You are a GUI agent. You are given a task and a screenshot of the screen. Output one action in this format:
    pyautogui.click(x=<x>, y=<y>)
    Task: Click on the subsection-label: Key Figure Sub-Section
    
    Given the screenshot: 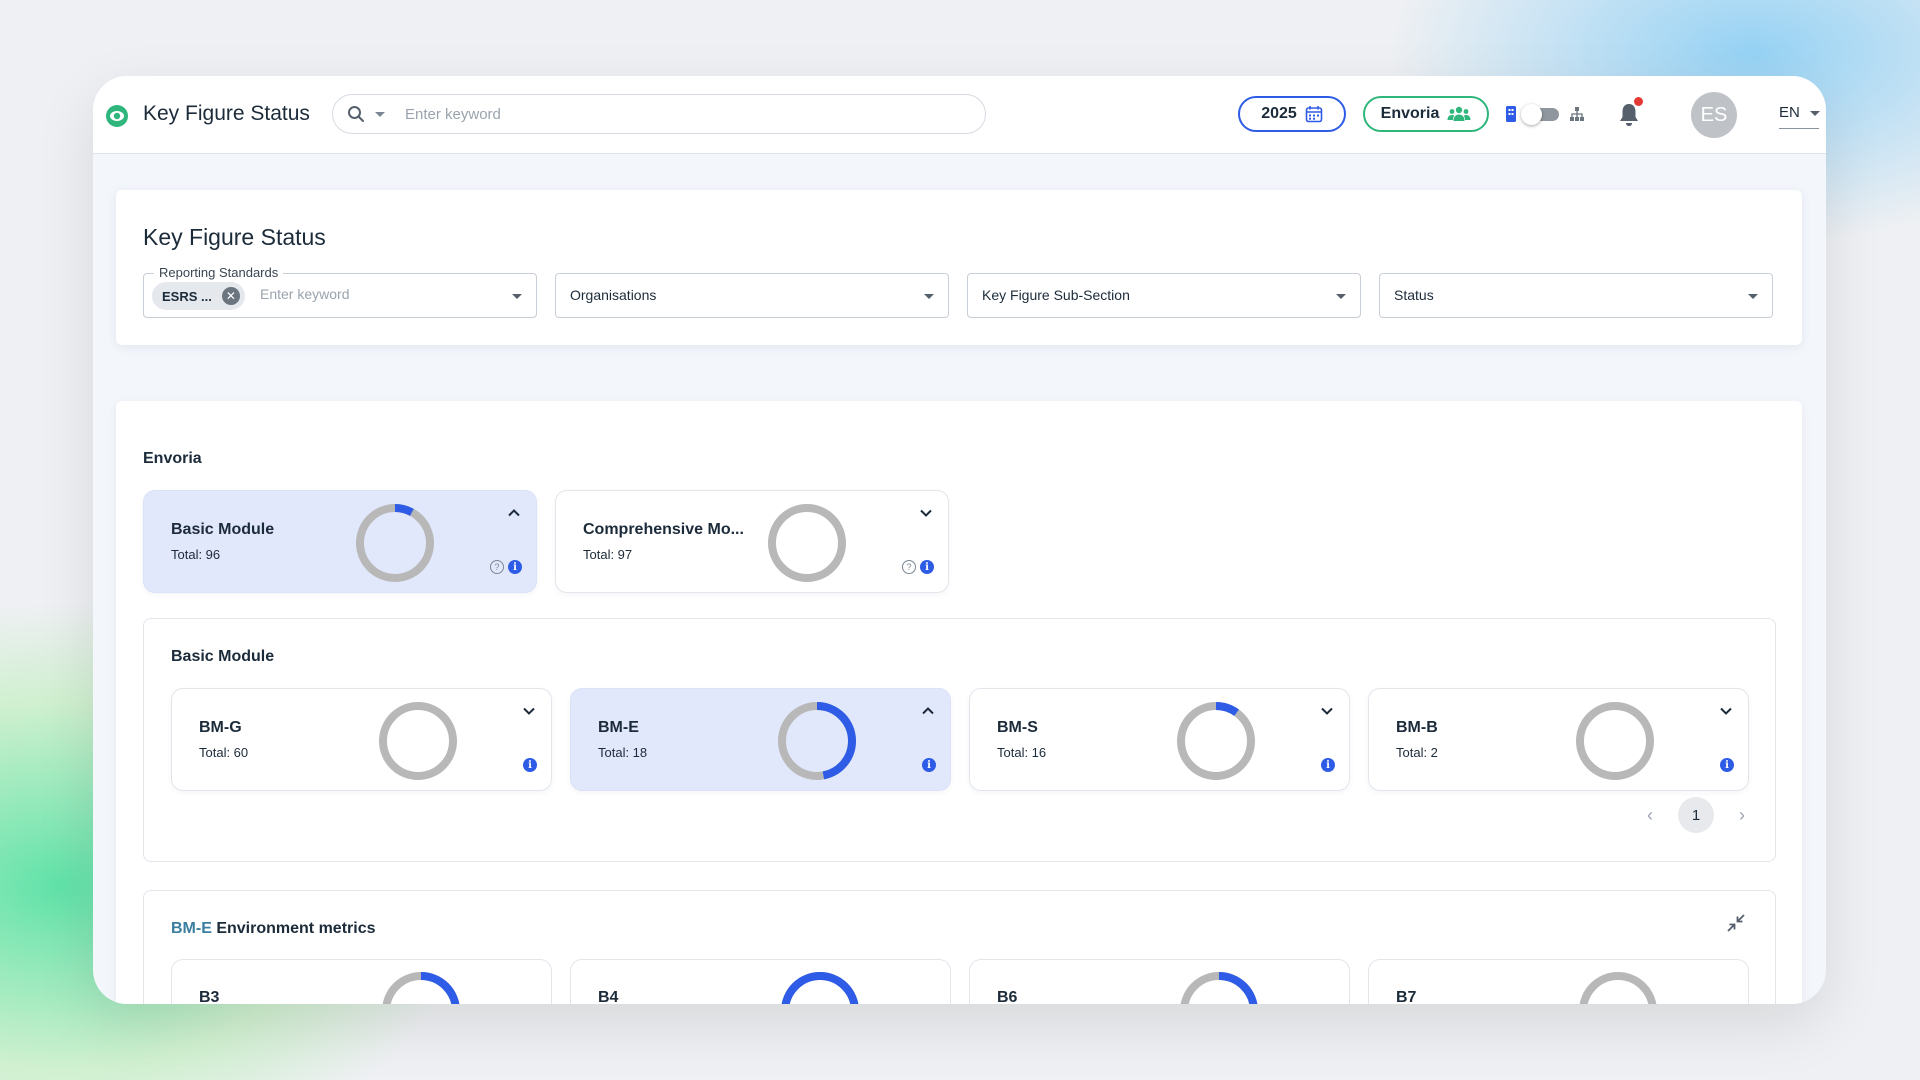 What is the action you would take?
    pyautogui.click(x=1056, y=295)
    